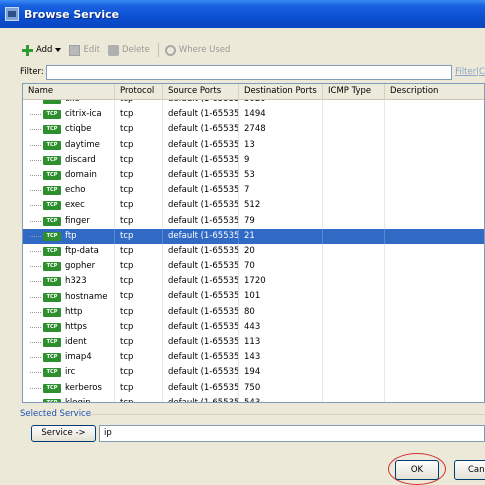 The width and height of the screenshot is (485, 485). What do you see at coordinates (470, 72) in the screenshot?
I see `filter-link: Filter|C` at bounding box center [470, 72].